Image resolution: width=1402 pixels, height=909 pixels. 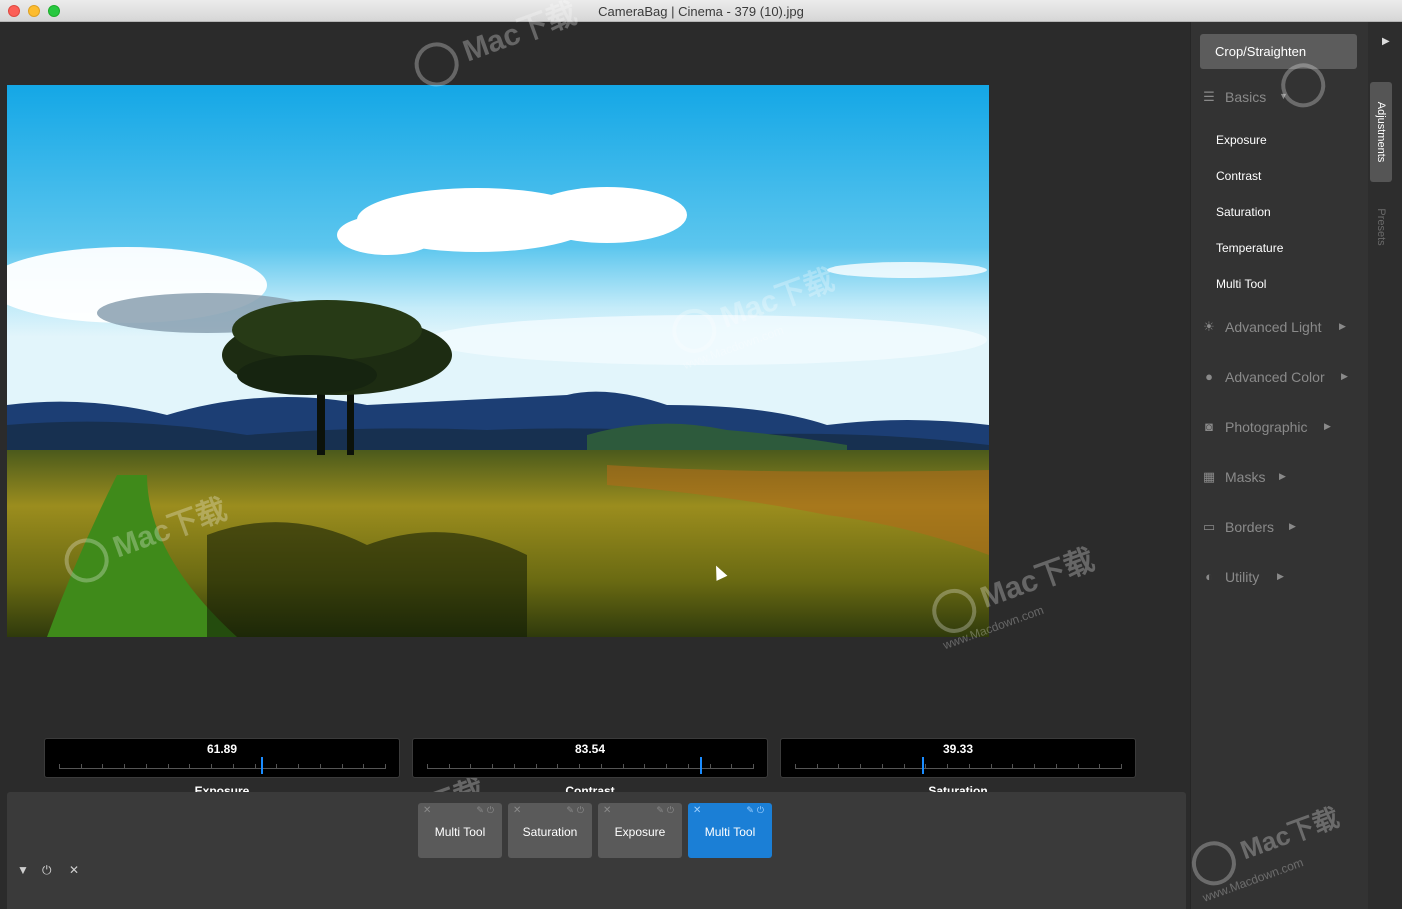 I want to click on collapse-icon: ▼, so click(x=23, y=870).